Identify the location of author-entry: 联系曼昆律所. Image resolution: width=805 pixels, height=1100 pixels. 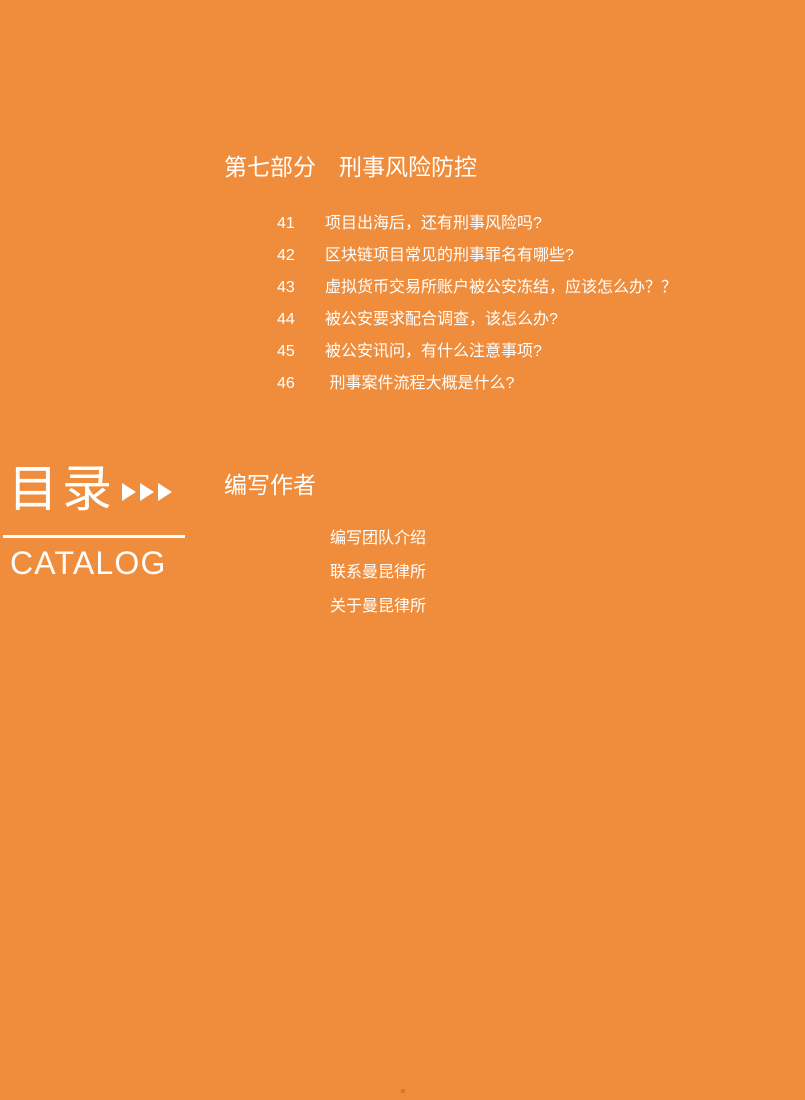
(504, 573).